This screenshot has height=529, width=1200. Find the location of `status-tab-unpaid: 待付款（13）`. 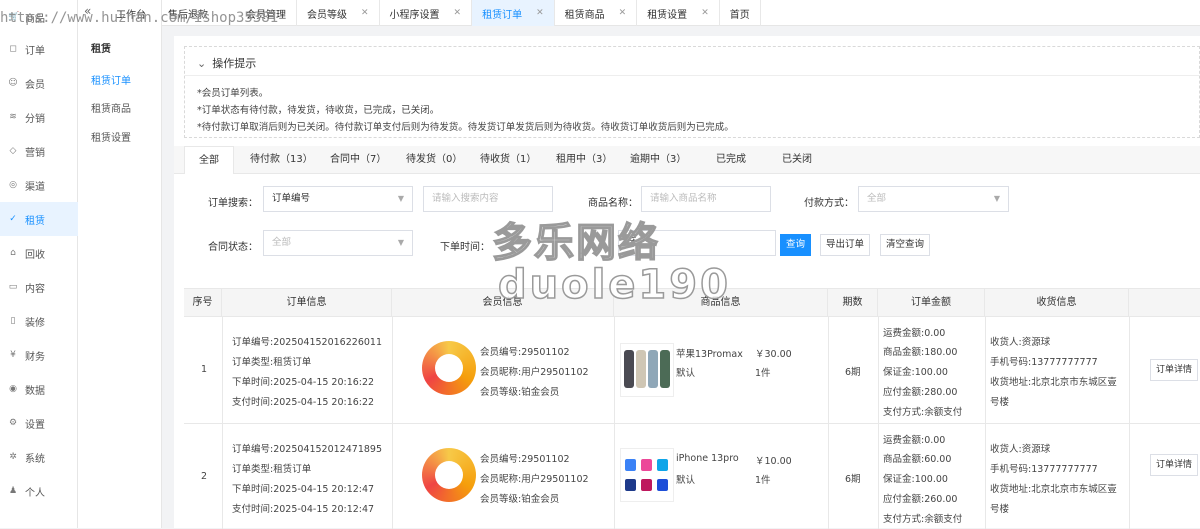

status-tab-unpaid: 待付款（13） is located at coordinates (281, 160).